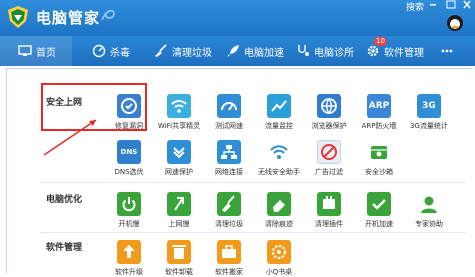 This screenshot has width=475, height=277. Describe the element at coordinates (233, 51) in the screenshot. I see `rocket-icon` at that location.